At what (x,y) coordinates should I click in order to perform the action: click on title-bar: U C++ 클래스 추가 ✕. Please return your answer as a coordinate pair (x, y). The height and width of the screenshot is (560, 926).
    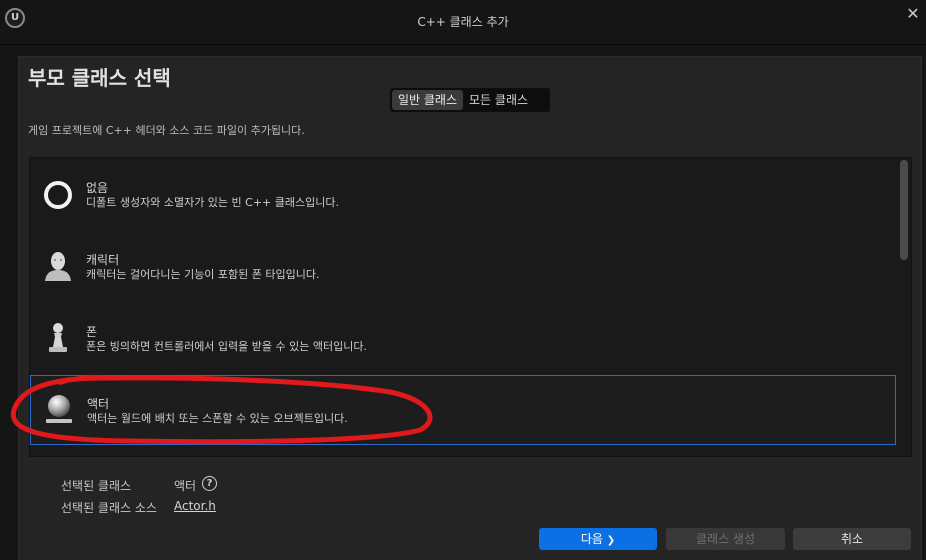
    Looking at the image, I should click on (463, 22).